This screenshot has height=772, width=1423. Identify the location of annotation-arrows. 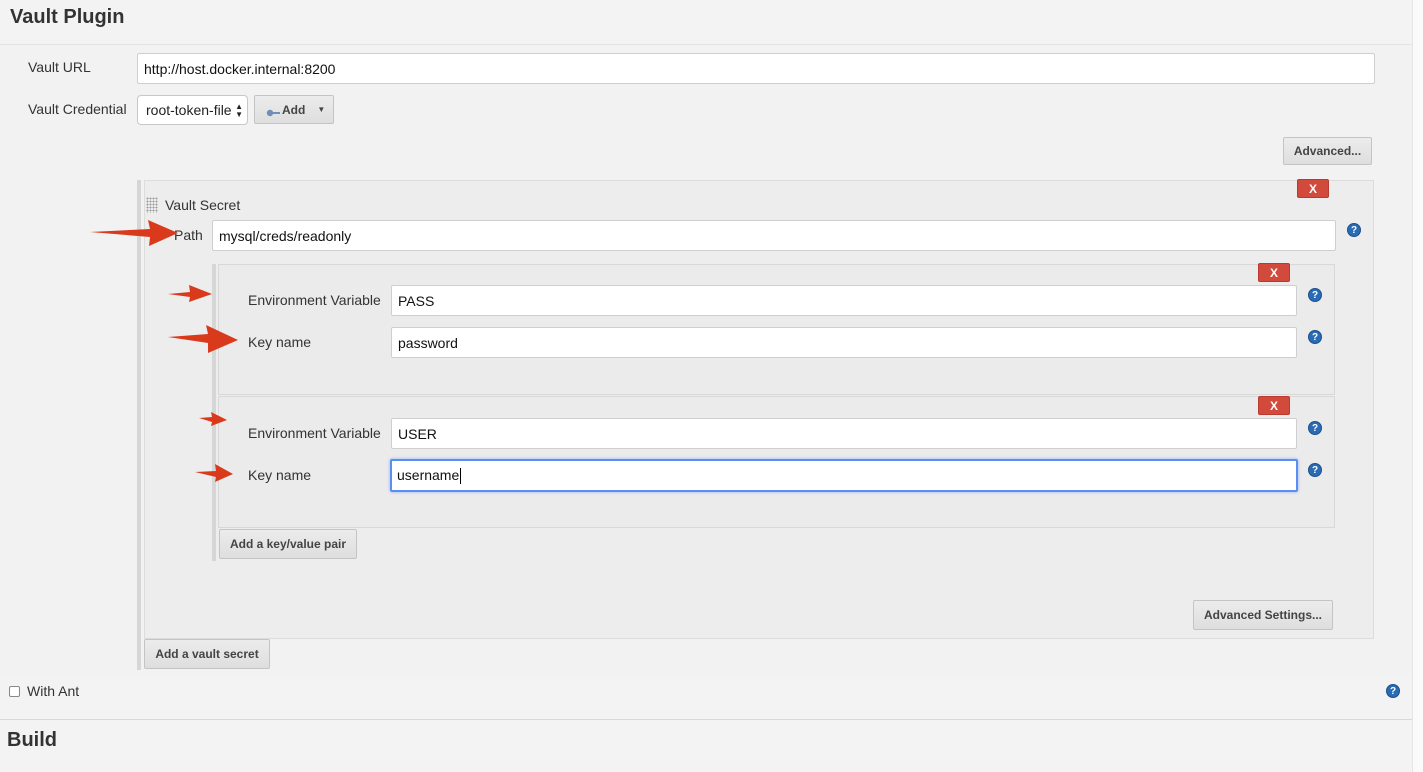
(164, 351).